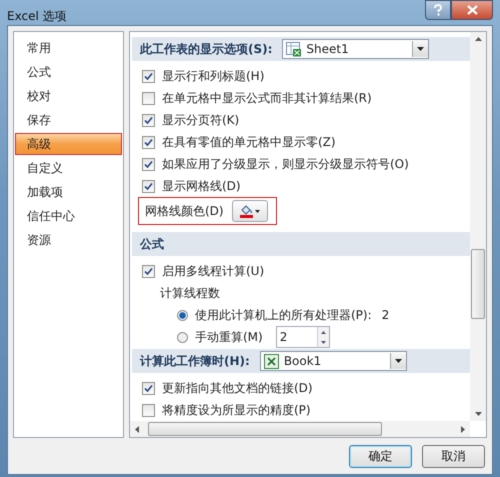  What do you see at coordinates (301, 315) in the screenshot?
I see `radio-option: 使用此计算机上的所有处理器(P): 2` at bounding box center [301, 315].